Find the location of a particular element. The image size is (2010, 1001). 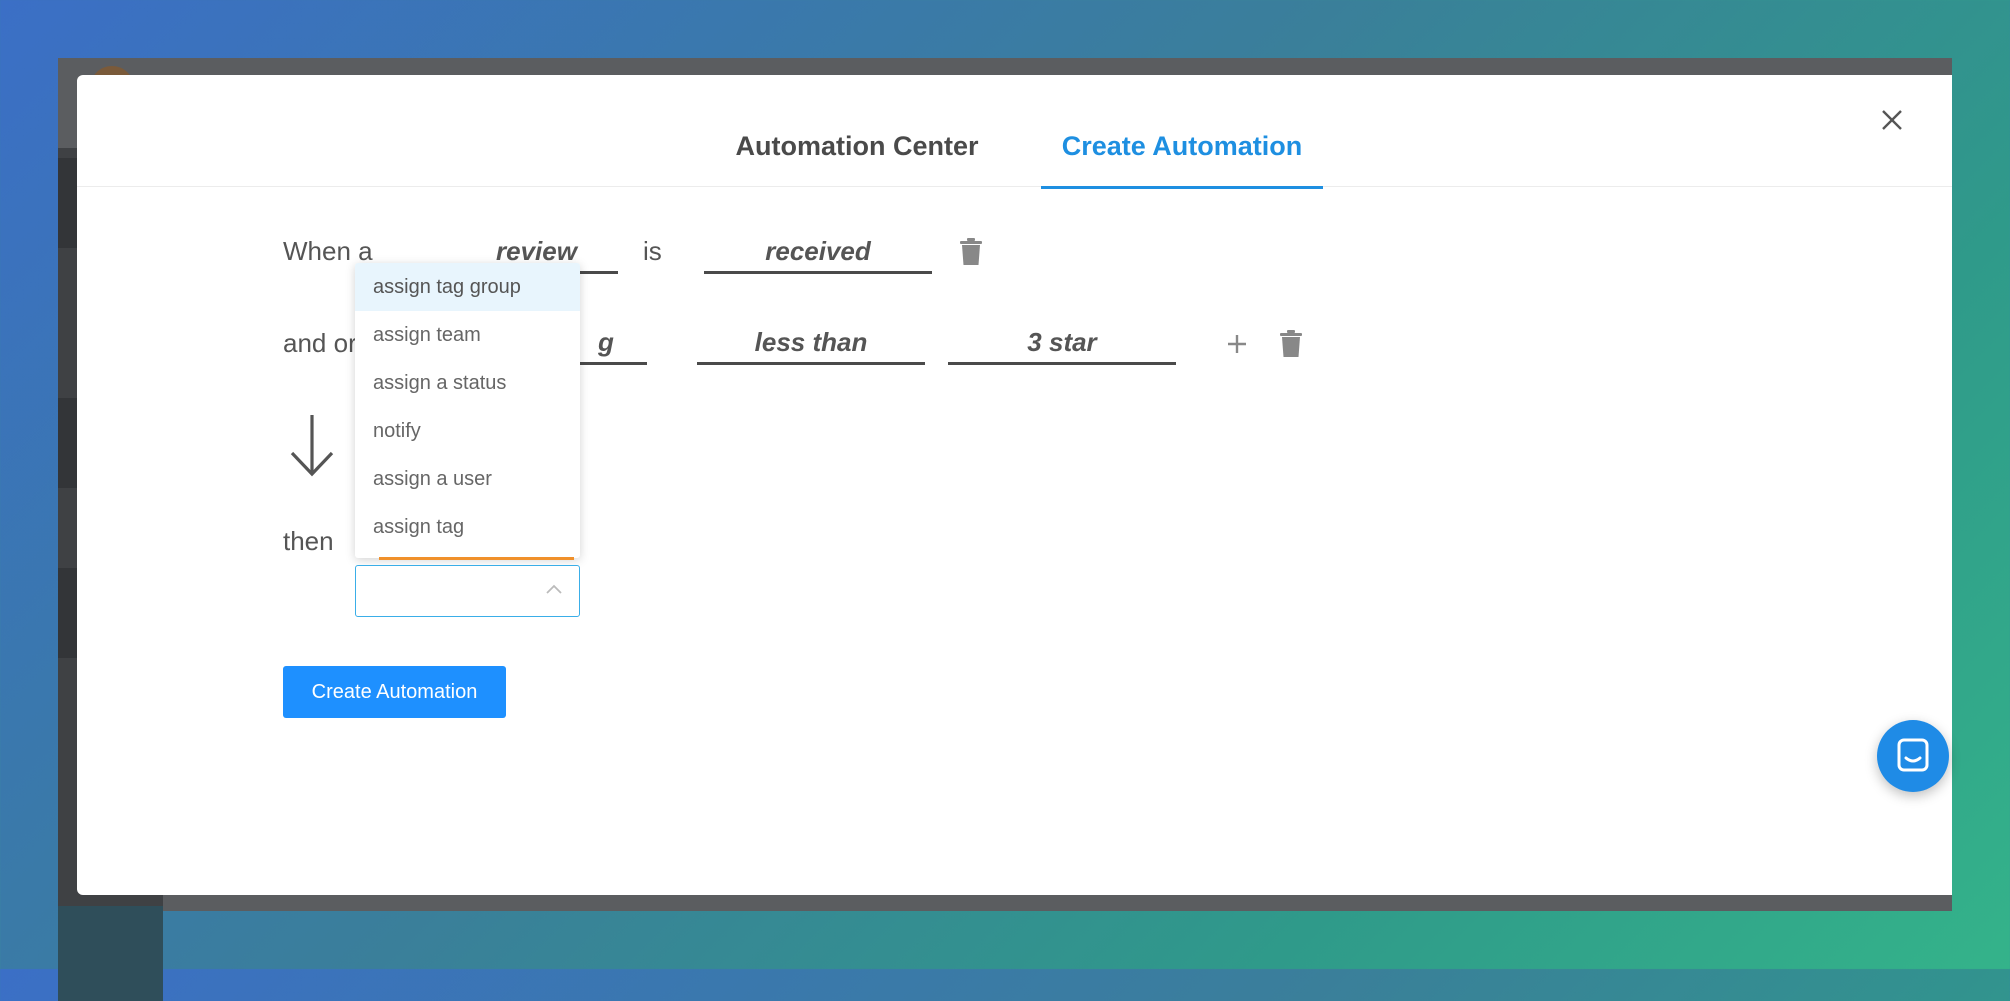

add-condition-button is located at coordinates (1237, 344).